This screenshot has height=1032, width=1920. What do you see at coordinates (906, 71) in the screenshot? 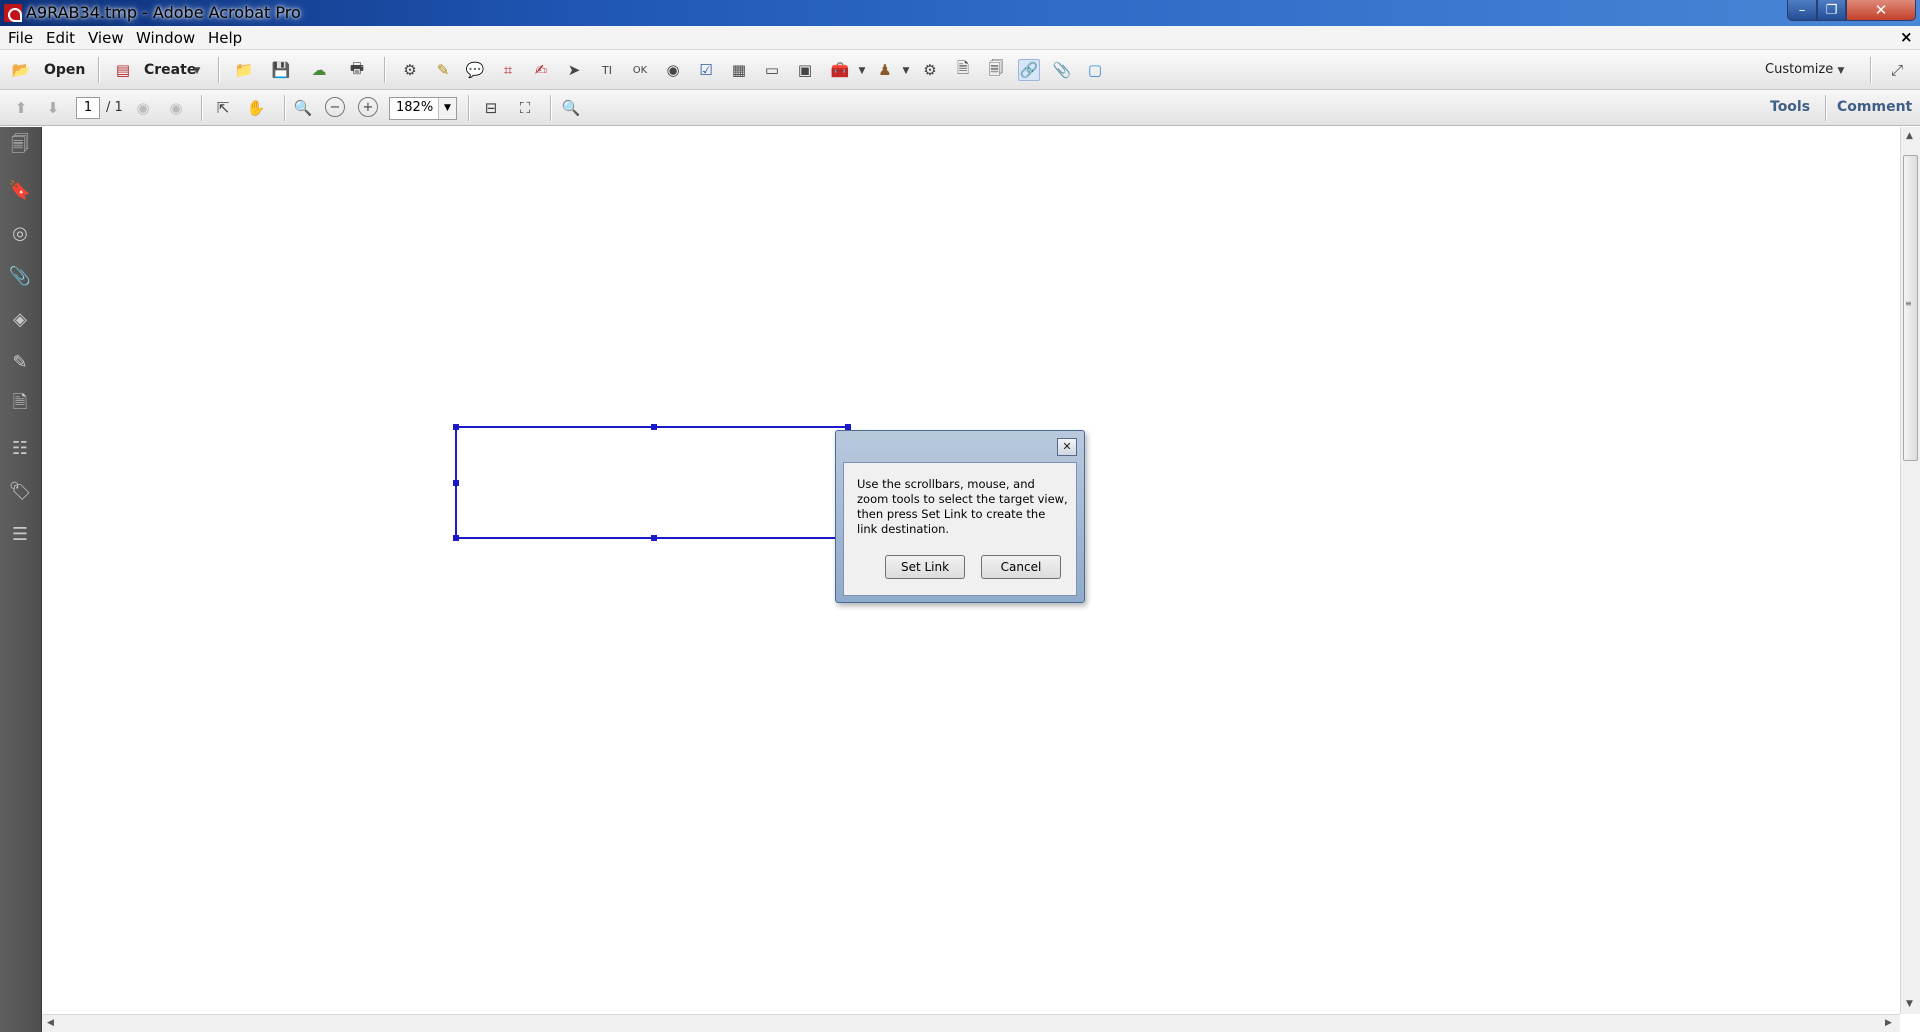
I see `stamp-dropdown-icon: ▼` at bounding box center [906, 71].